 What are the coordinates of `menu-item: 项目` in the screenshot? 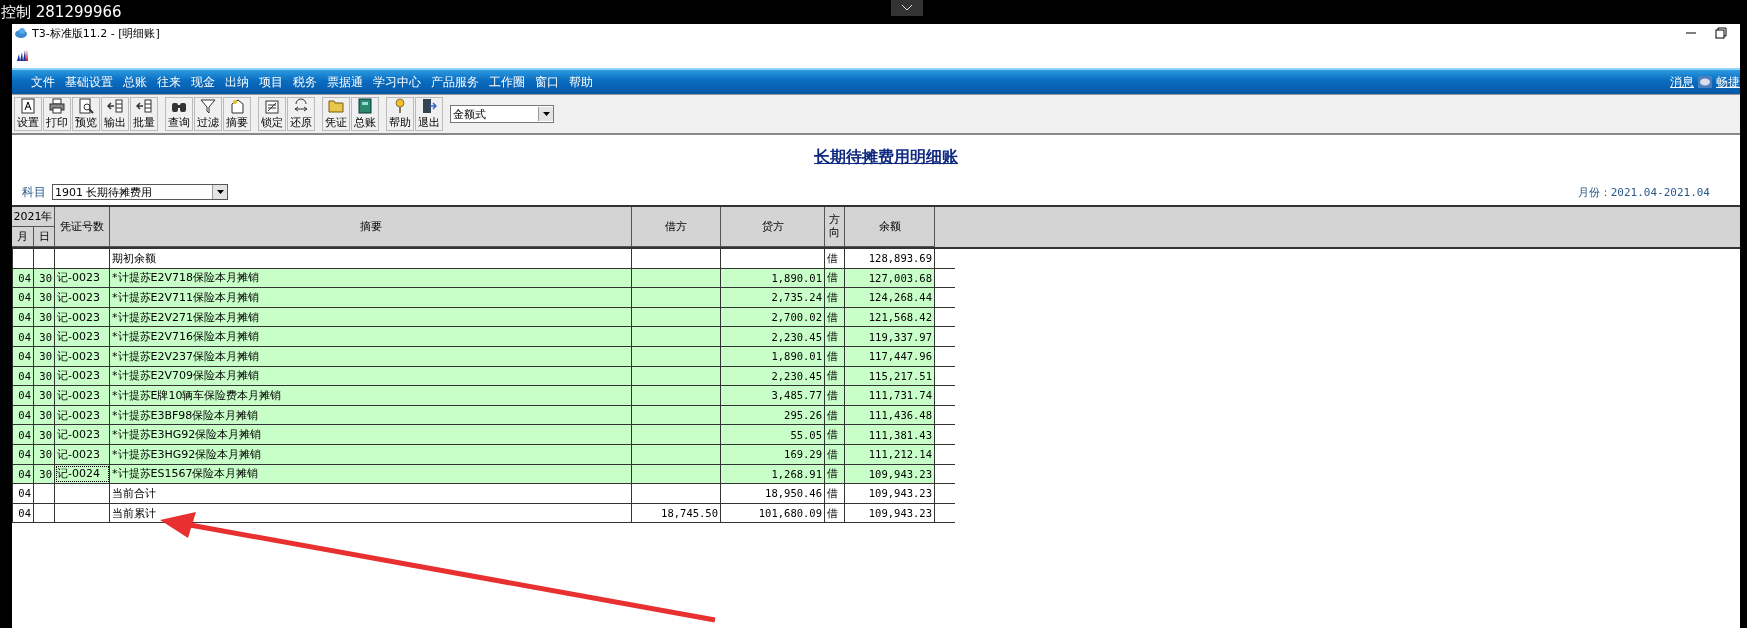 It's located at (271, 82).